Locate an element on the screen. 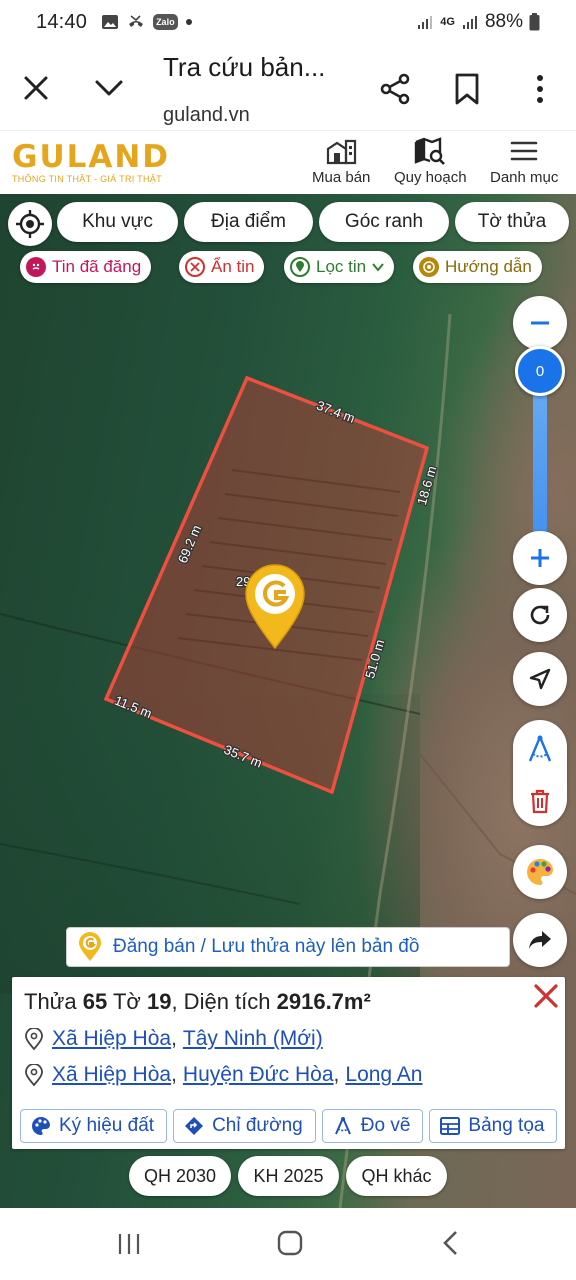 The image size is (576, 1280). crosshair-icon is located at coordinates (30, 224).